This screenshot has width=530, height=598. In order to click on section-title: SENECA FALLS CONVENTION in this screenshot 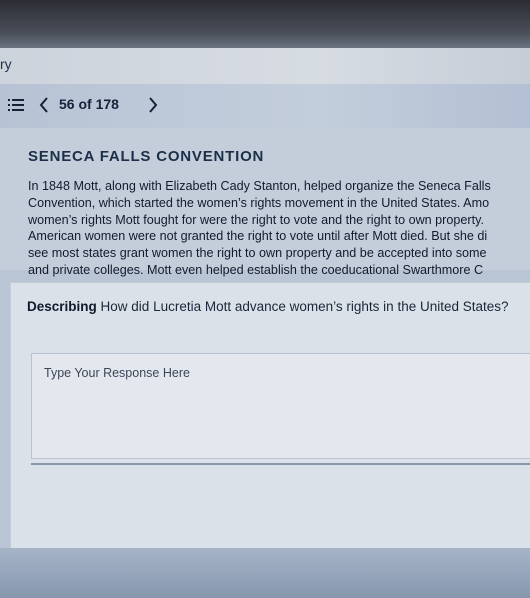, I will do `click(146, 156)`.